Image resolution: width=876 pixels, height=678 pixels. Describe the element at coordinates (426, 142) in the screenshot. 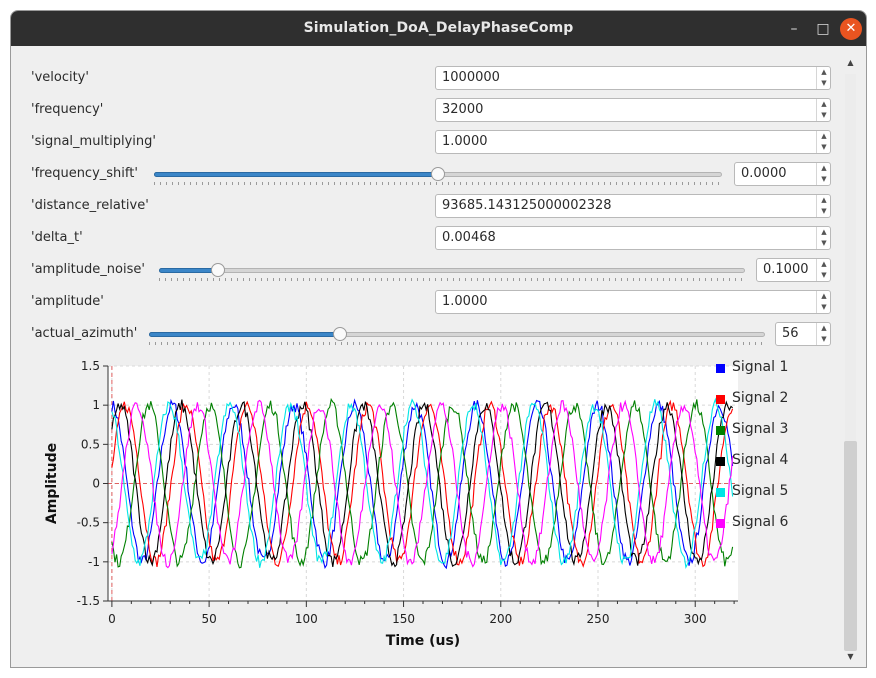

I see `param-row-signal-multiplying: 'signal_multiplying' 1.0000 ▲ ▼` at that location.